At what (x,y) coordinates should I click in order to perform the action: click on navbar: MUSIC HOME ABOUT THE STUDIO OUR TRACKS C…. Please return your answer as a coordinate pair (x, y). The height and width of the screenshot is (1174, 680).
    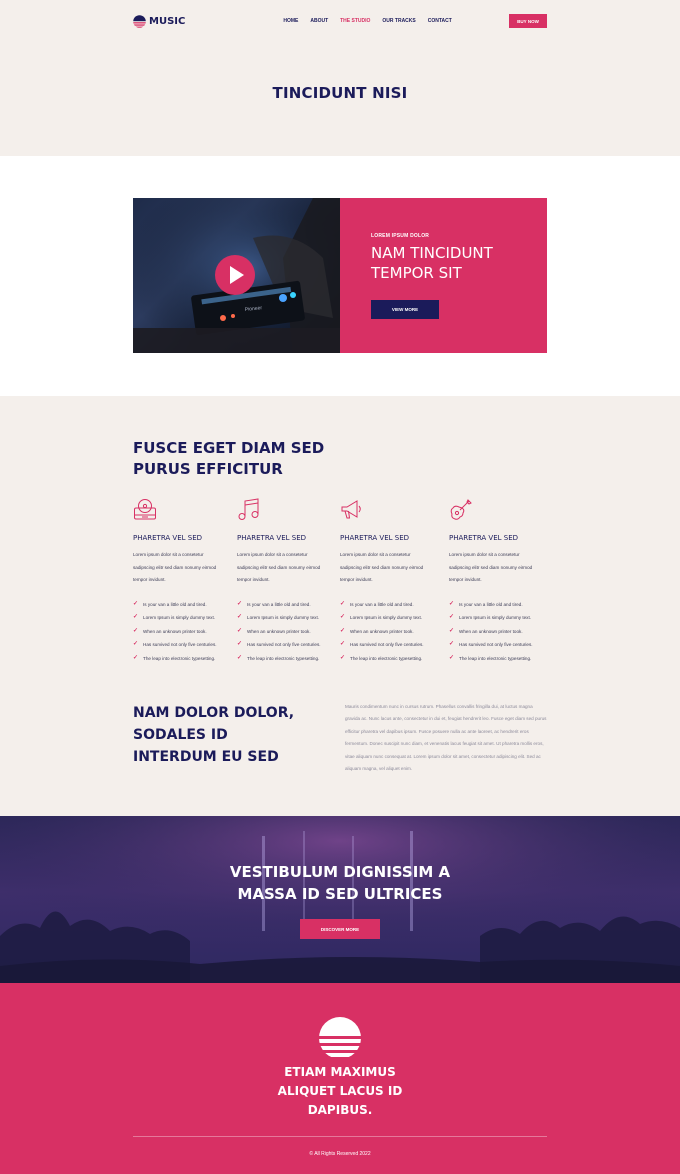
    Looking at the image, I should click on (340, 21).